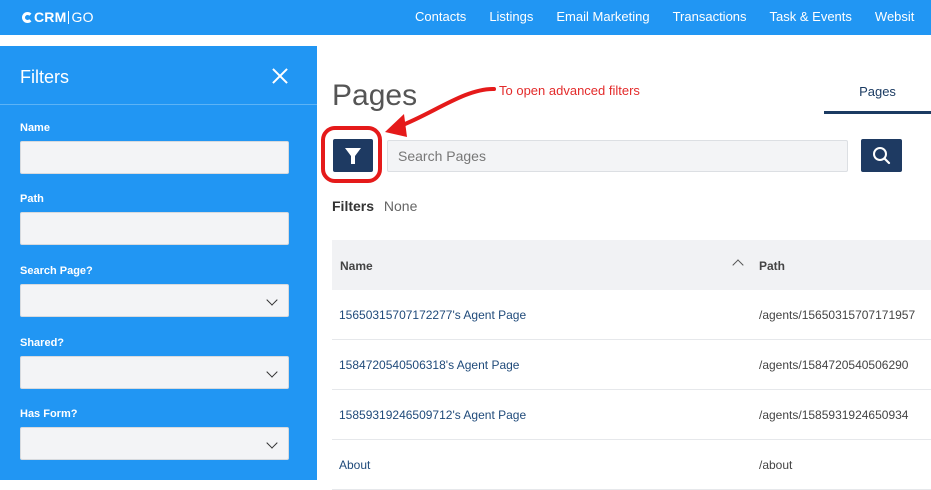 The height and width of the screenshot is (490, 931). I want to click on search-input, so click(617, 156).